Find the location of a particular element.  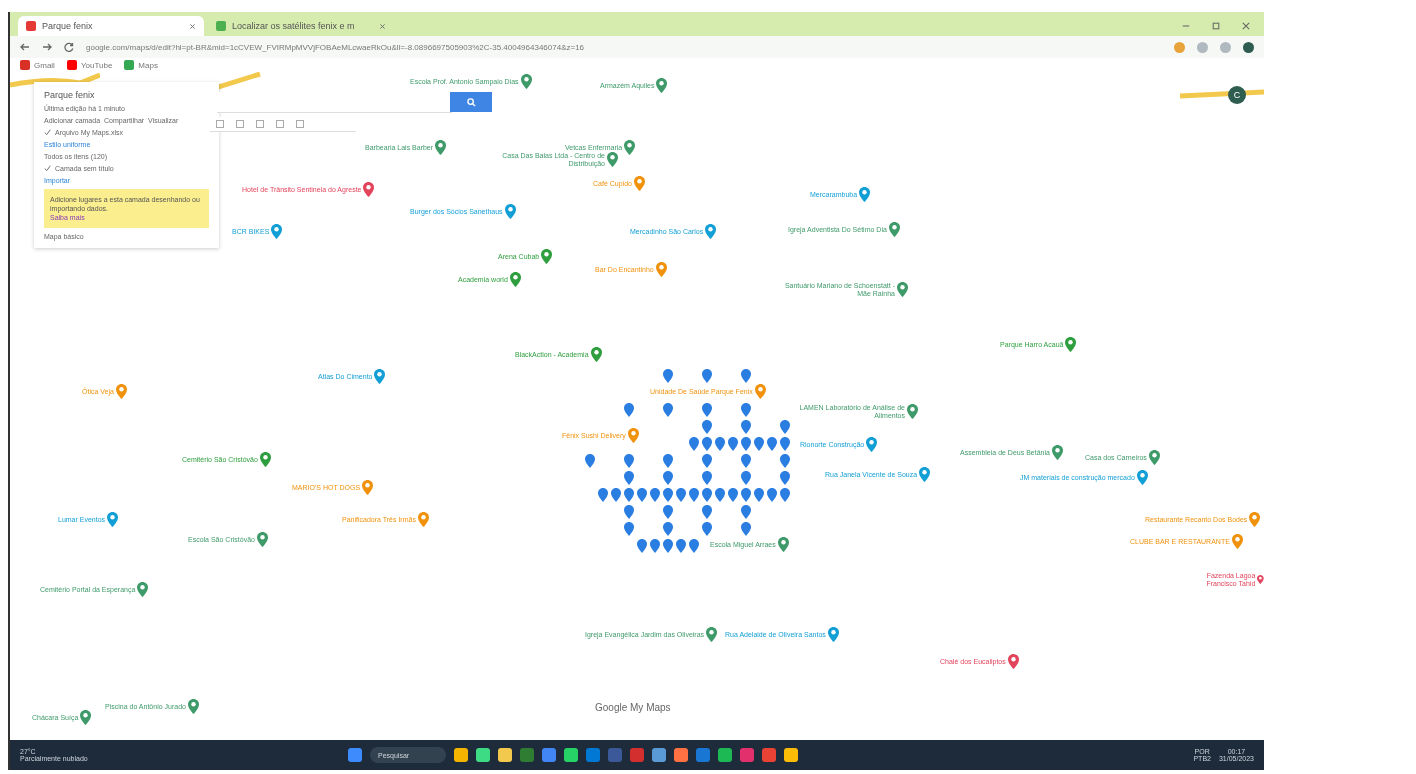

start-icon is located at coordinates (355, 755).